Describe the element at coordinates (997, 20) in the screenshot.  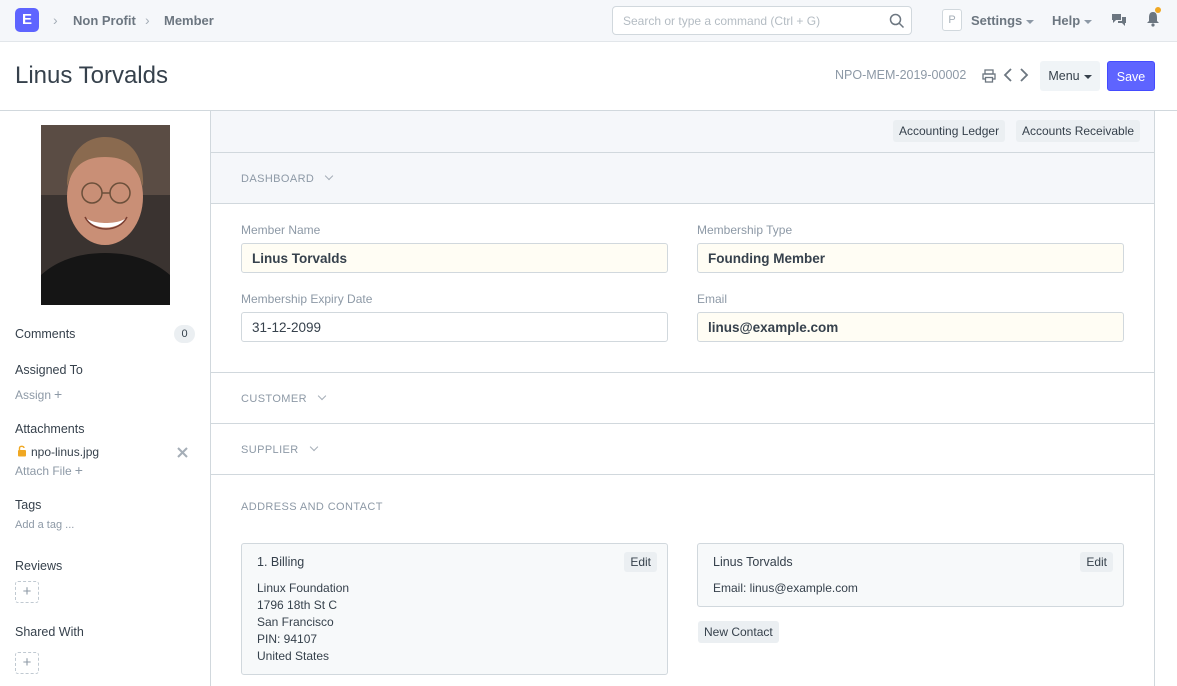
I see `settings-label: Settings` at that location.